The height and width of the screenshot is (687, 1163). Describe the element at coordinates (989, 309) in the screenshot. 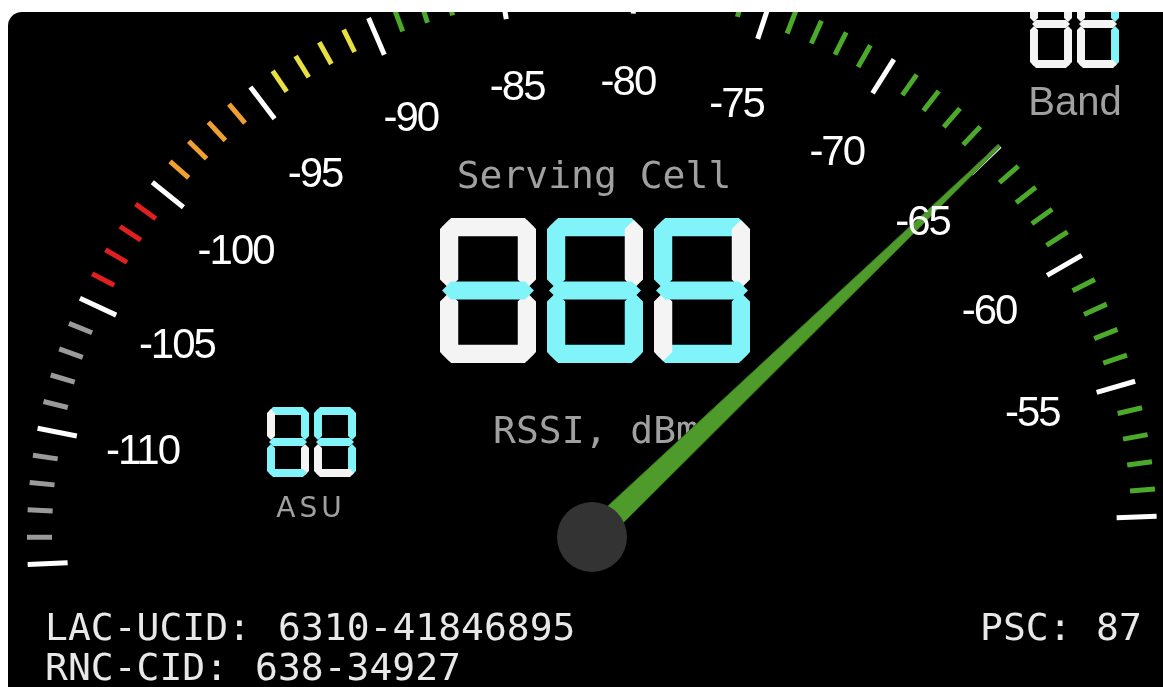

I see `scale-label: -60` at that location.